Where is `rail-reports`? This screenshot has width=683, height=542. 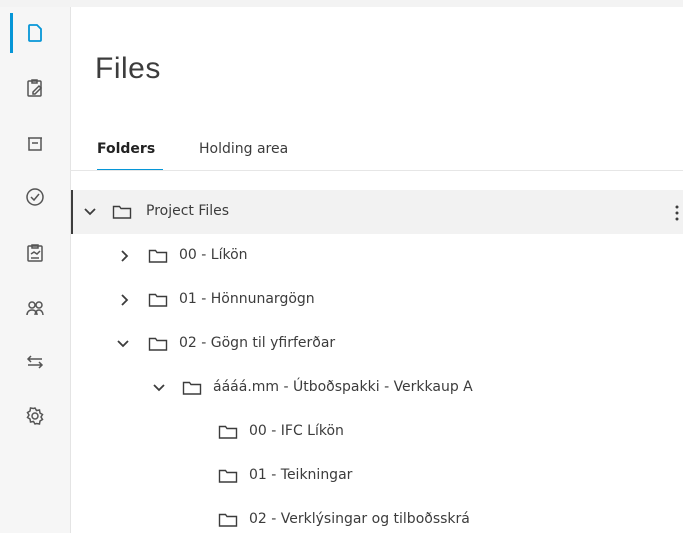 rail-reports is located at coordinates (35, 253).